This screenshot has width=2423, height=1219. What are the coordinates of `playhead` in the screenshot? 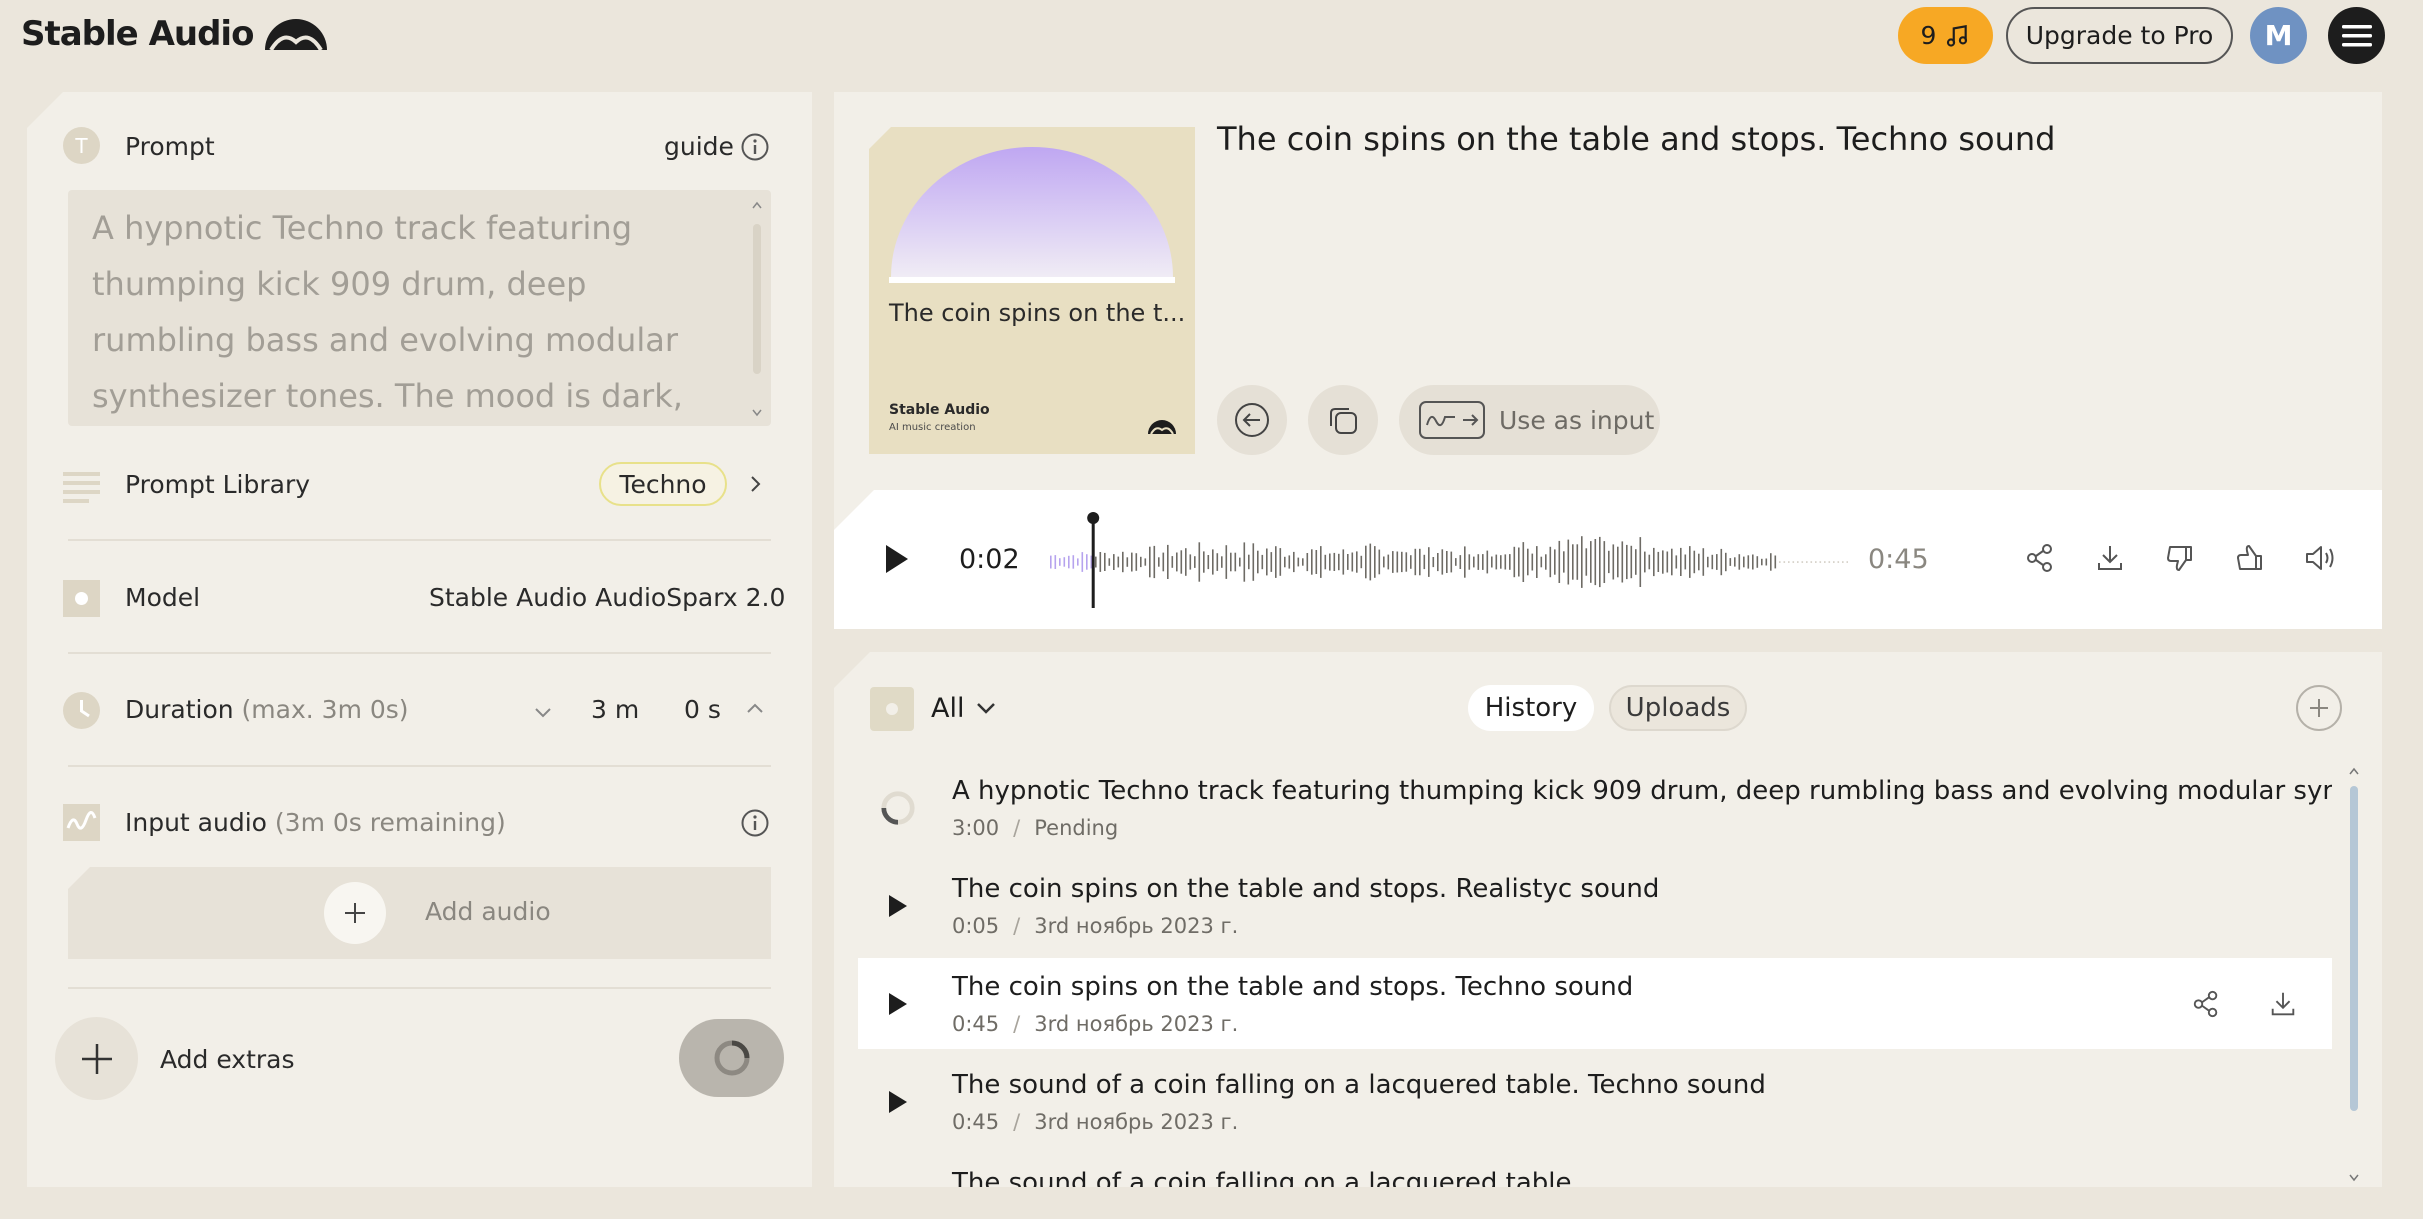 It's located at (1093, 562).